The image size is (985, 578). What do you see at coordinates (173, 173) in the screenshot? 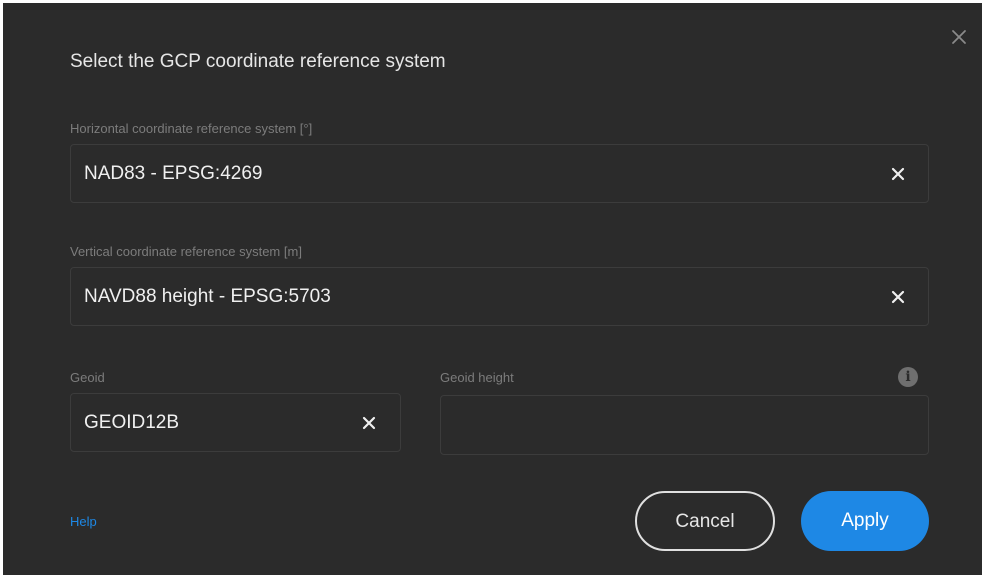
I see `horizontal-crs-value: NAD83 - EPSG:4269` at bounding box center [173, 173].